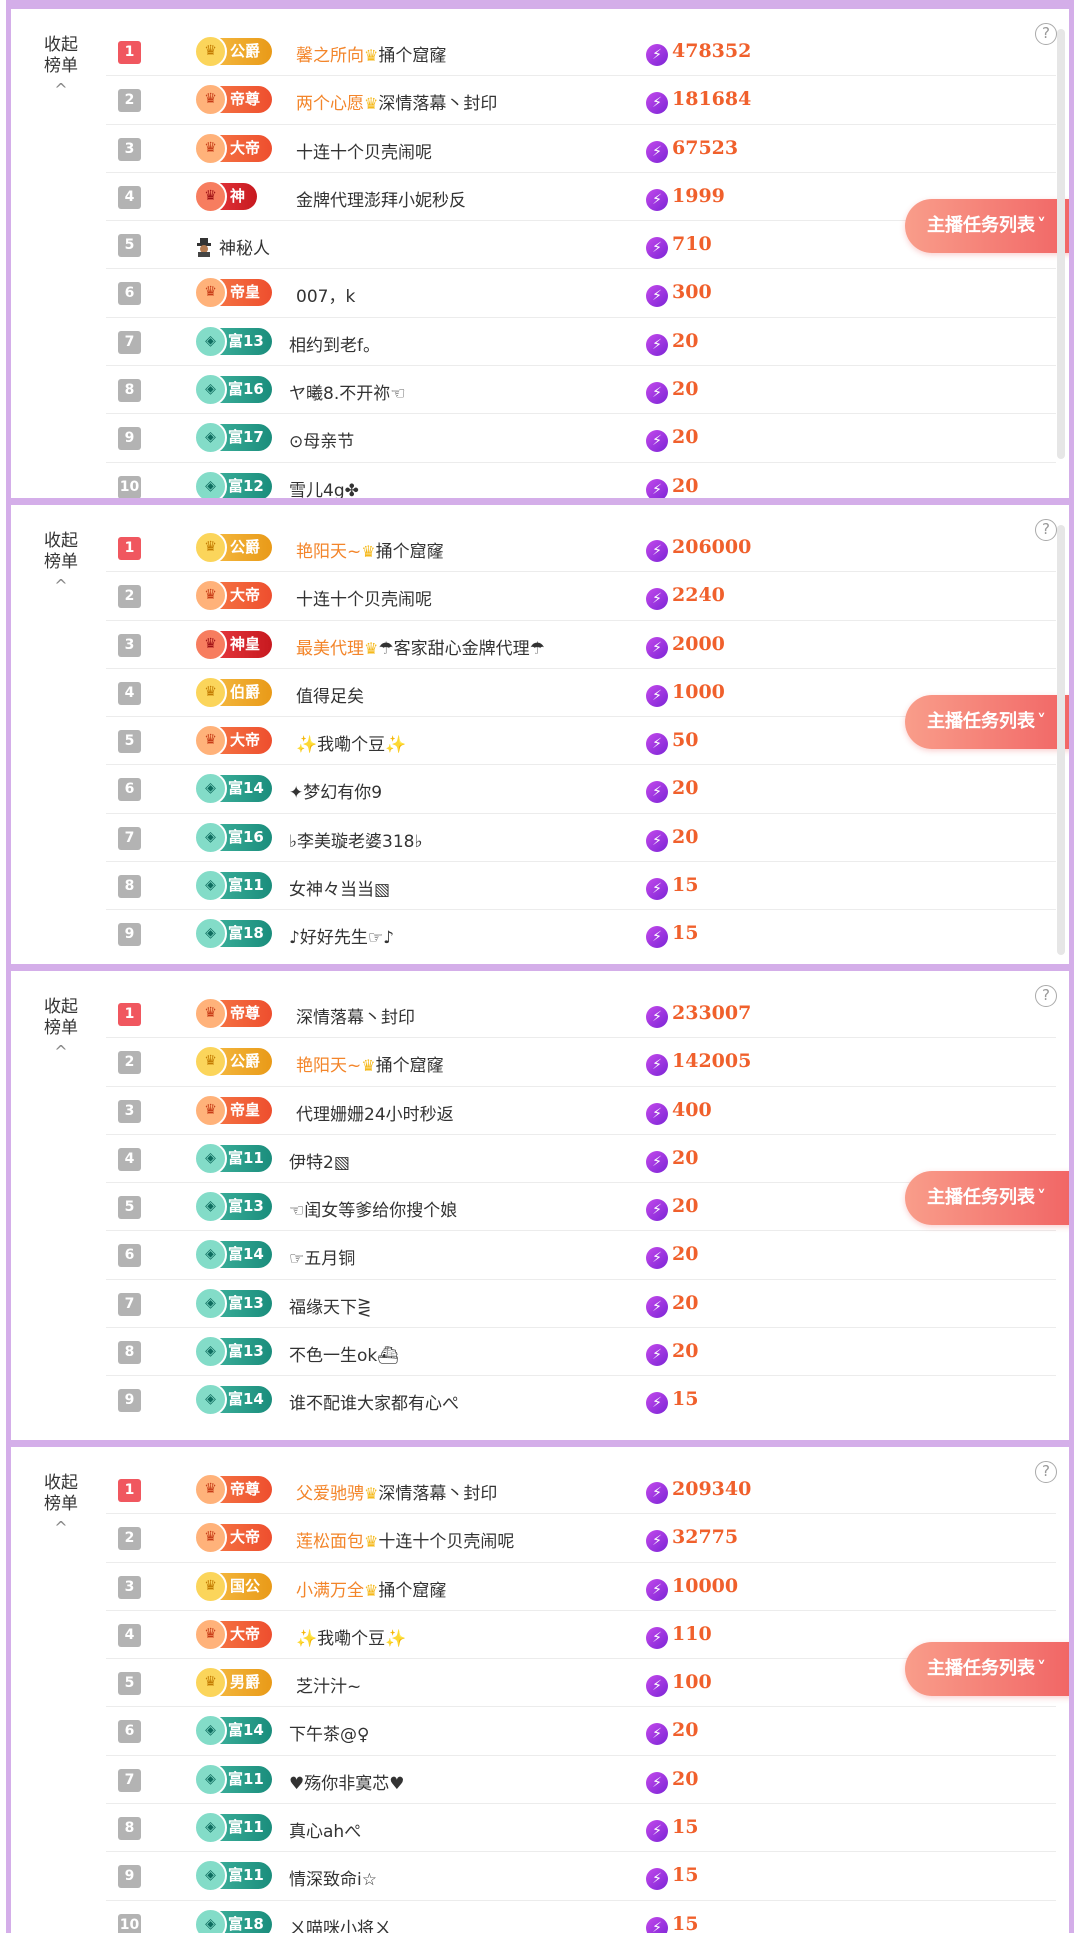  Describe the element at coordinates (1041, 1668) in the screenshot. I see `chevron-down-icon: ˅` at that location.